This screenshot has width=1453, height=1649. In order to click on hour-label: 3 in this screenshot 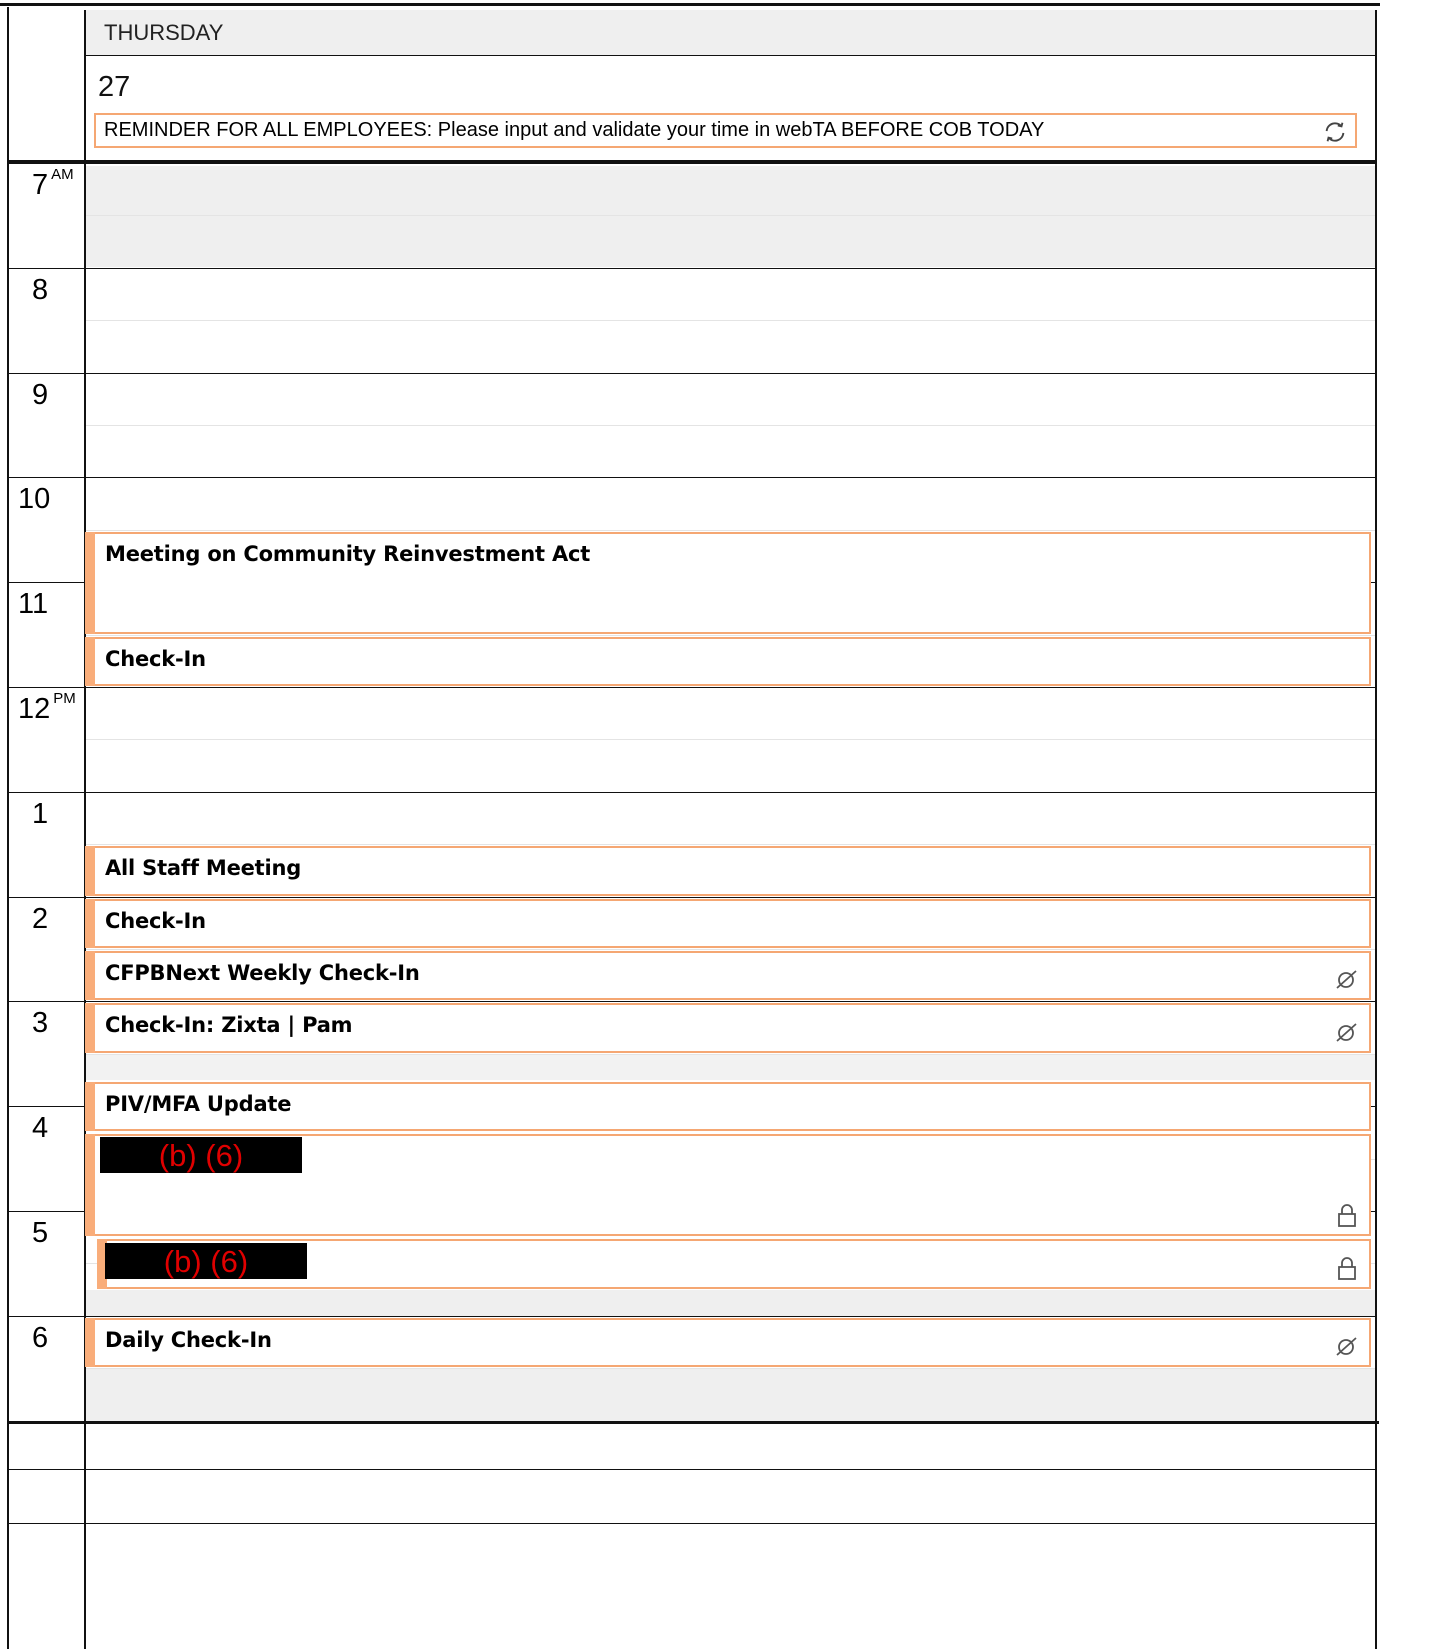, I will do `click(40, 1023)`.